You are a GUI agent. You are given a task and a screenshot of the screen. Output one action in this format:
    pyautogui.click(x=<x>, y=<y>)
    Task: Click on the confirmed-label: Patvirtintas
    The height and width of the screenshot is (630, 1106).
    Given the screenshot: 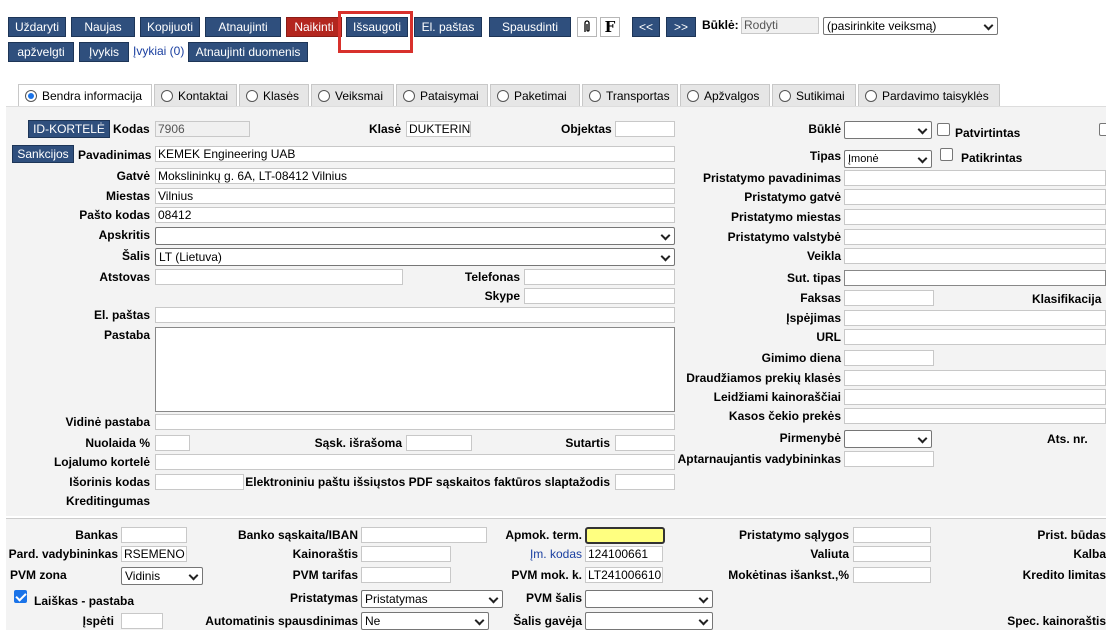 What is the action you would take?
    pyautogui.click(x=988, y=133)
    